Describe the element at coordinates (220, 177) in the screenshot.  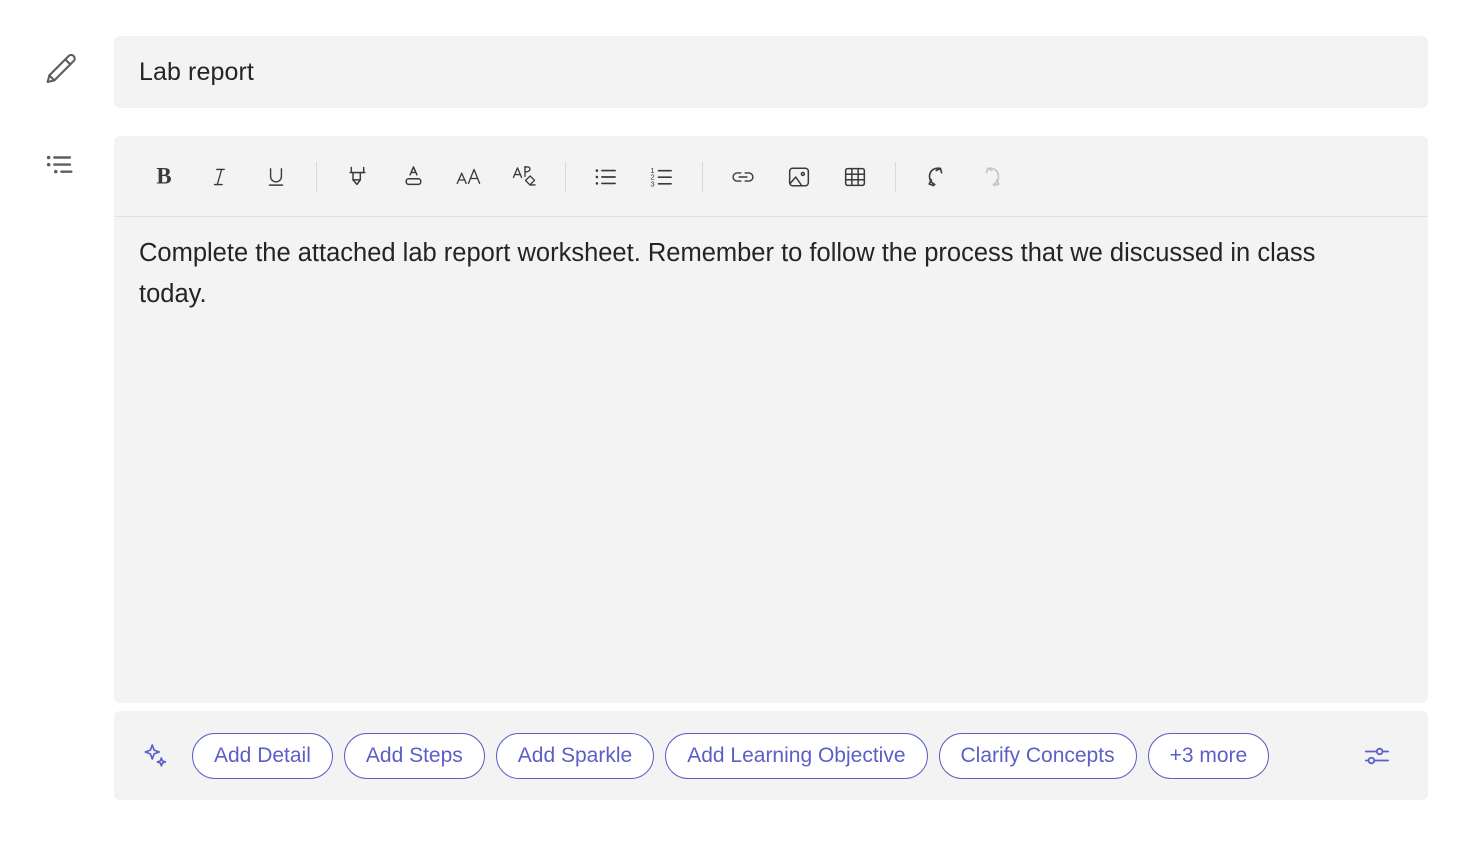
I see `italic-button` at that location.